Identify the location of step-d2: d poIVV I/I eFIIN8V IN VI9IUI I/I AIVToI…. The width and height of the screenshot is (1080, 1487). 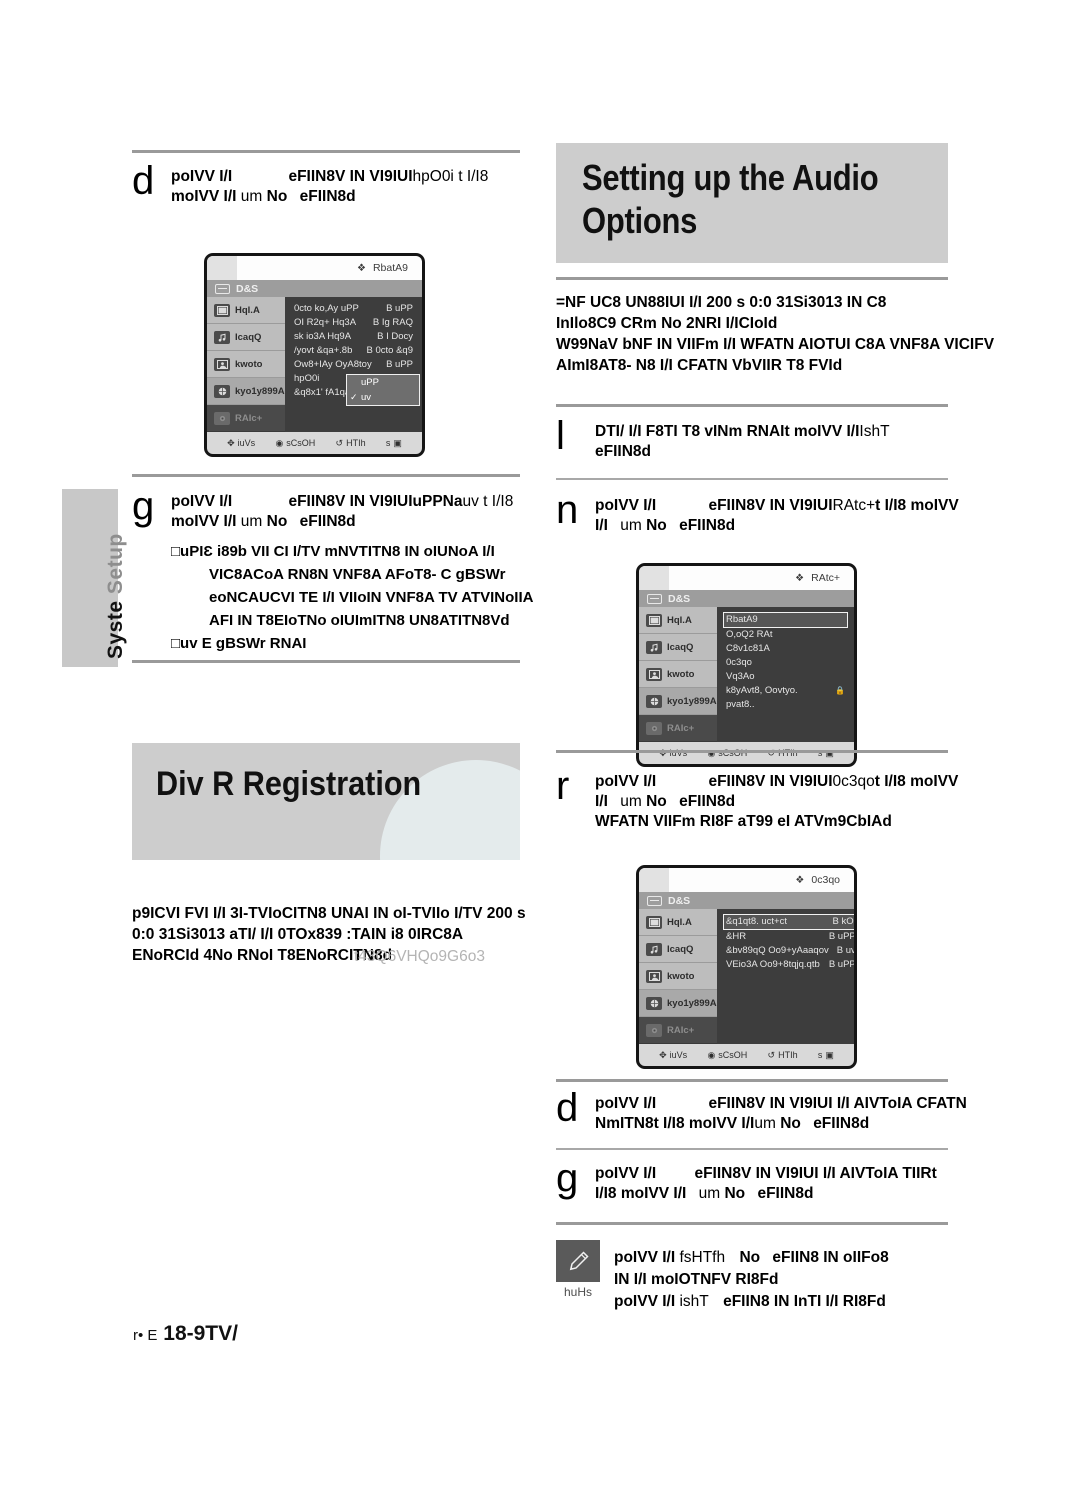
(761, 1111).